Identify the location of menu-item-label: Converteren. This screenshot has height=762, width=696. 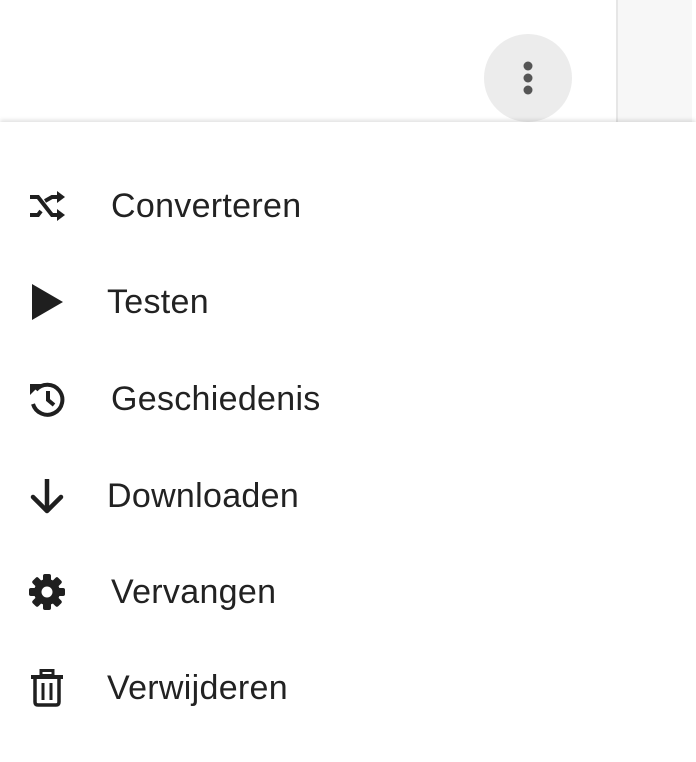
(206, 205).